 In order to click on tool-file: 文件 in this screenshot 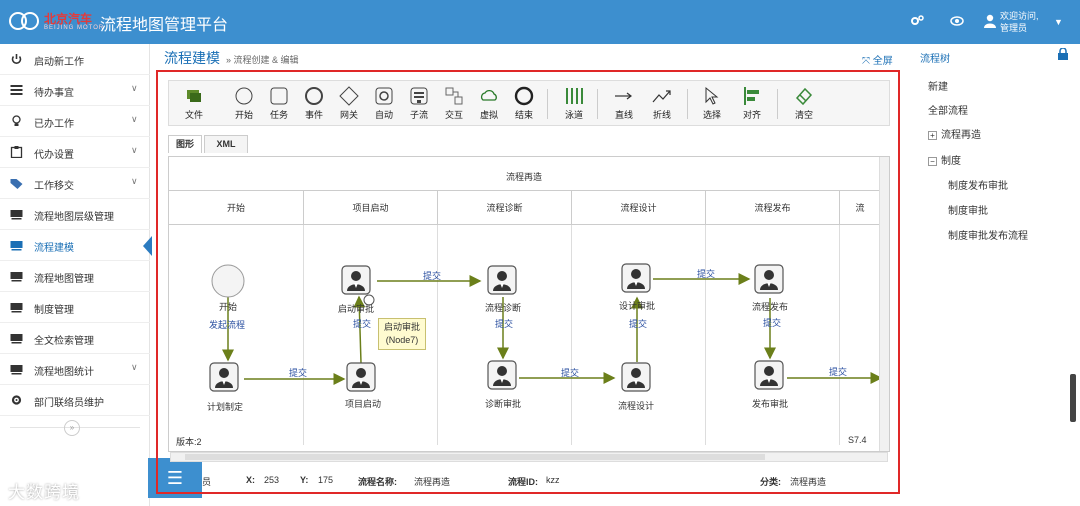, I will do `click(194, 105)`.